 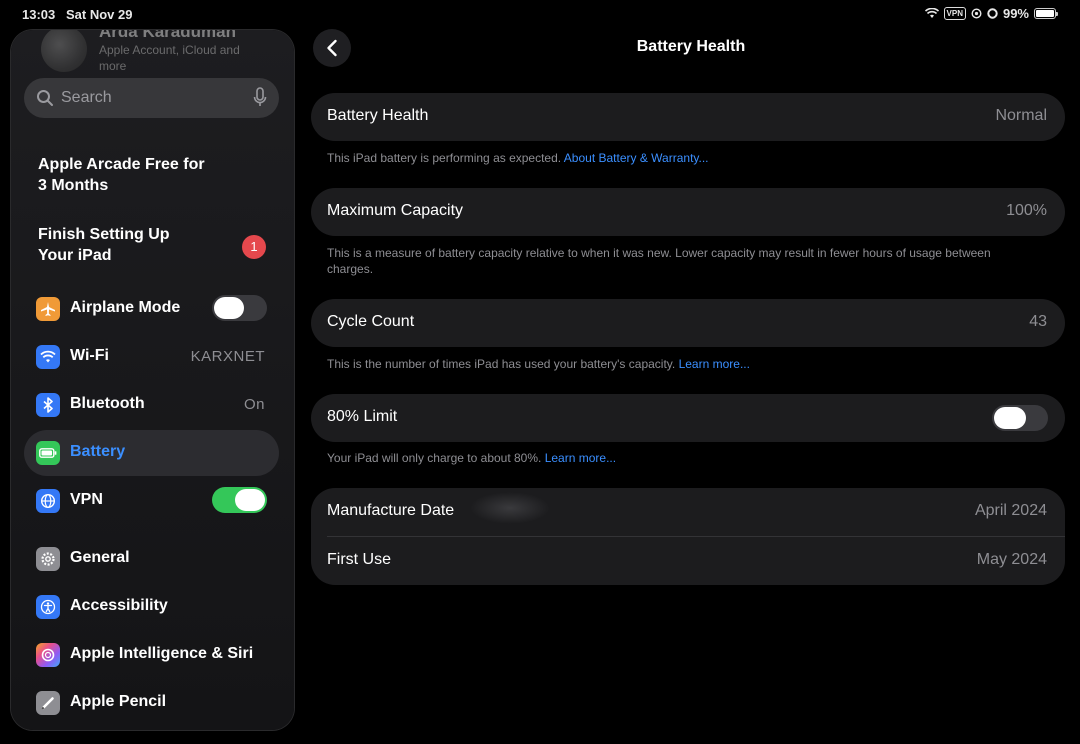 I want to click on sidebar-item-label: Accessibility, so click(x=119, y=605).